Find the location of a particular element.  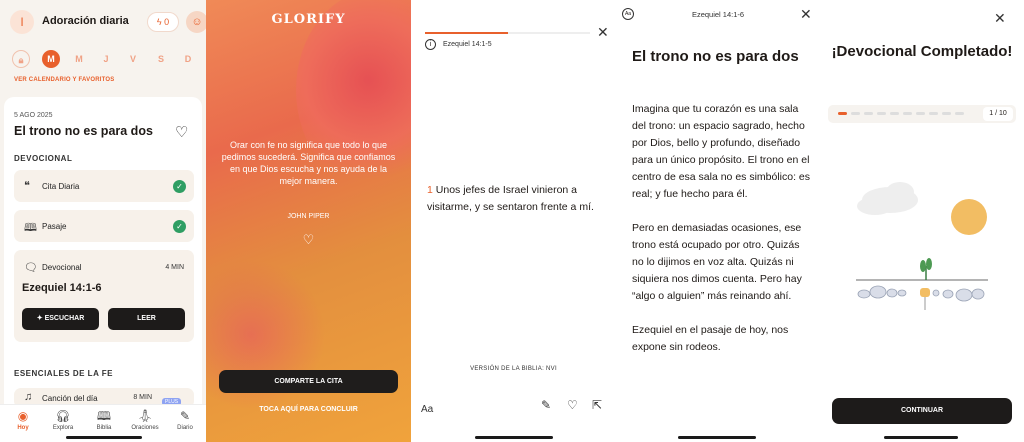

listen-label: ESCUCHAR is located at coordinates (64, 318).